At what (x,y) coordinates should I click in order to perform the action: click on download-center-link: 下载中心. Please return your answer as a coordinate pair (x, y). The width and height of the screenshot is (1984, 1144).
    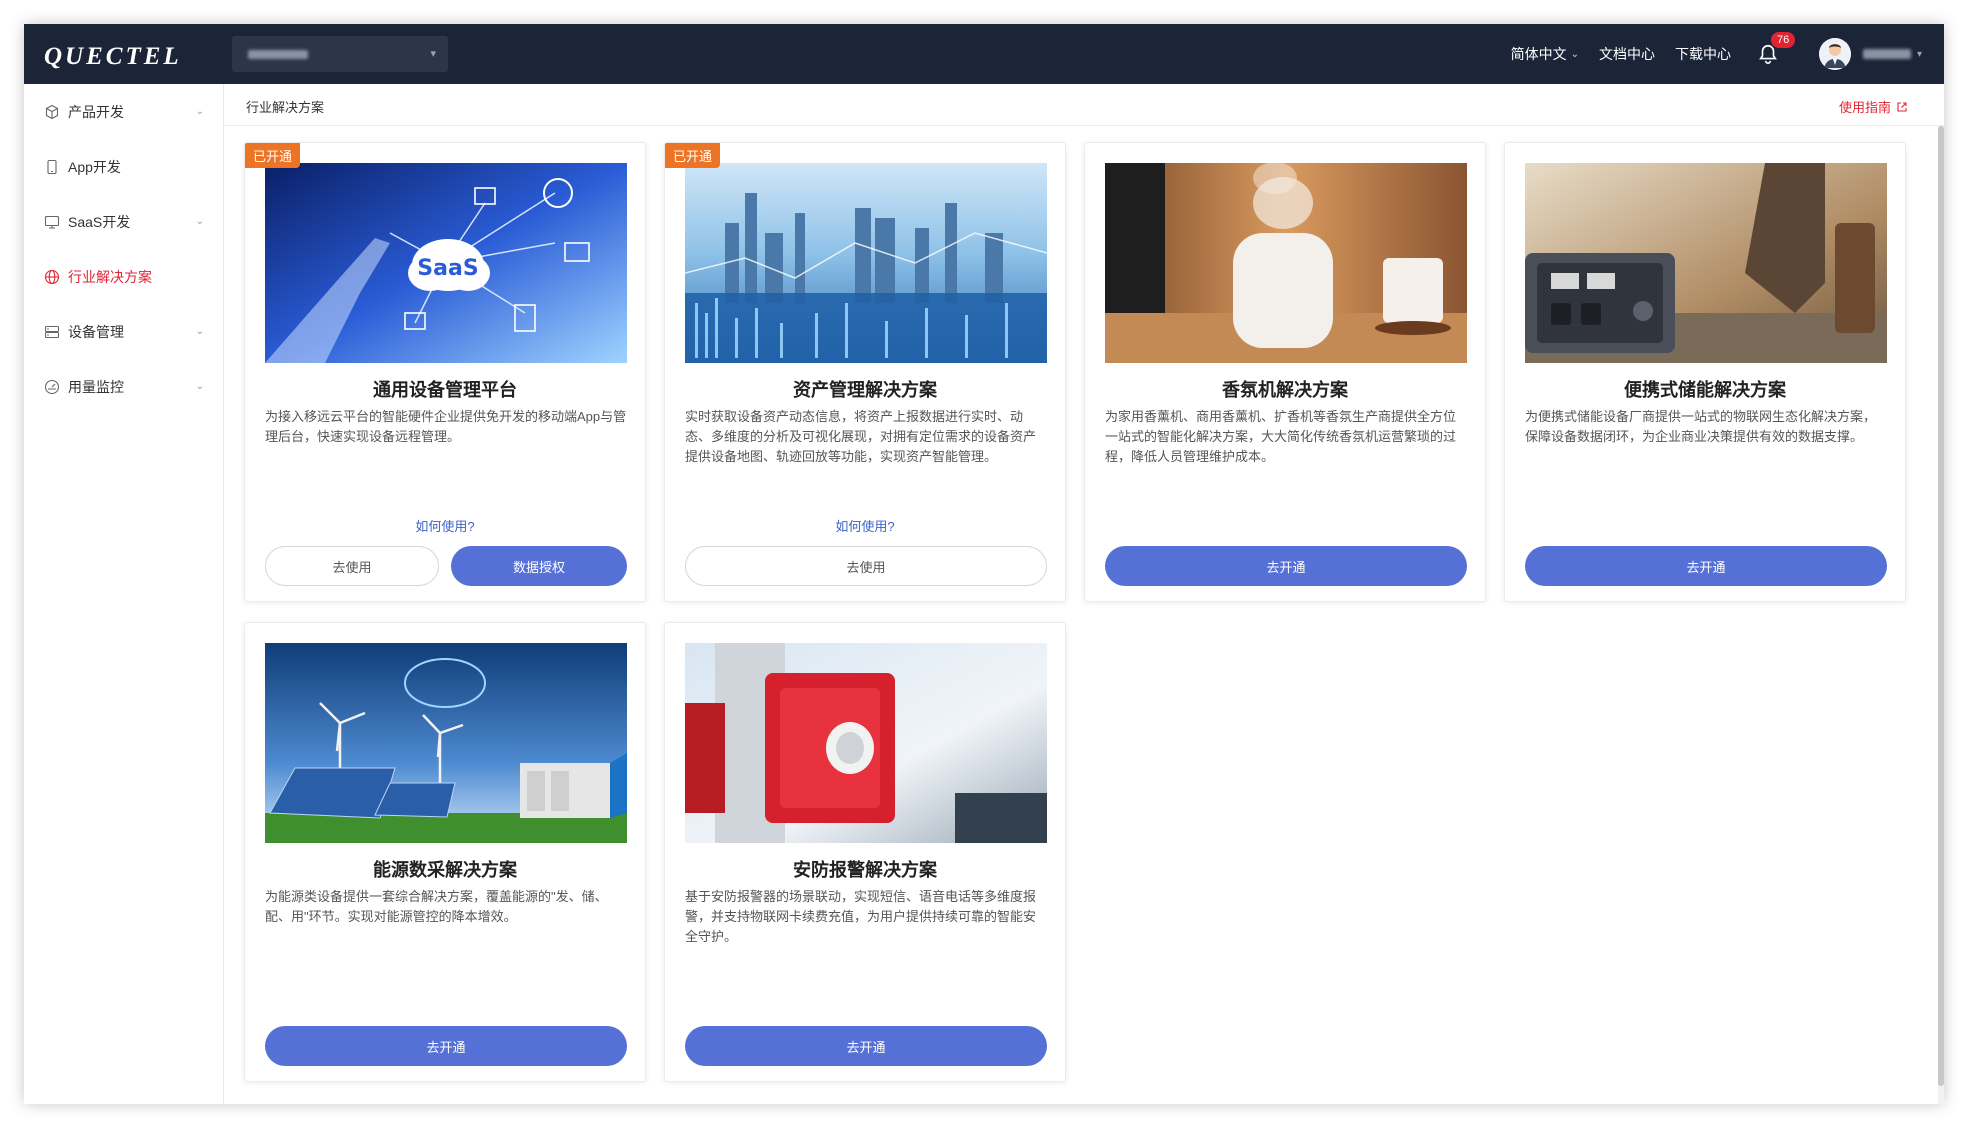
    Looking at the image, I should click on (1703, 54).